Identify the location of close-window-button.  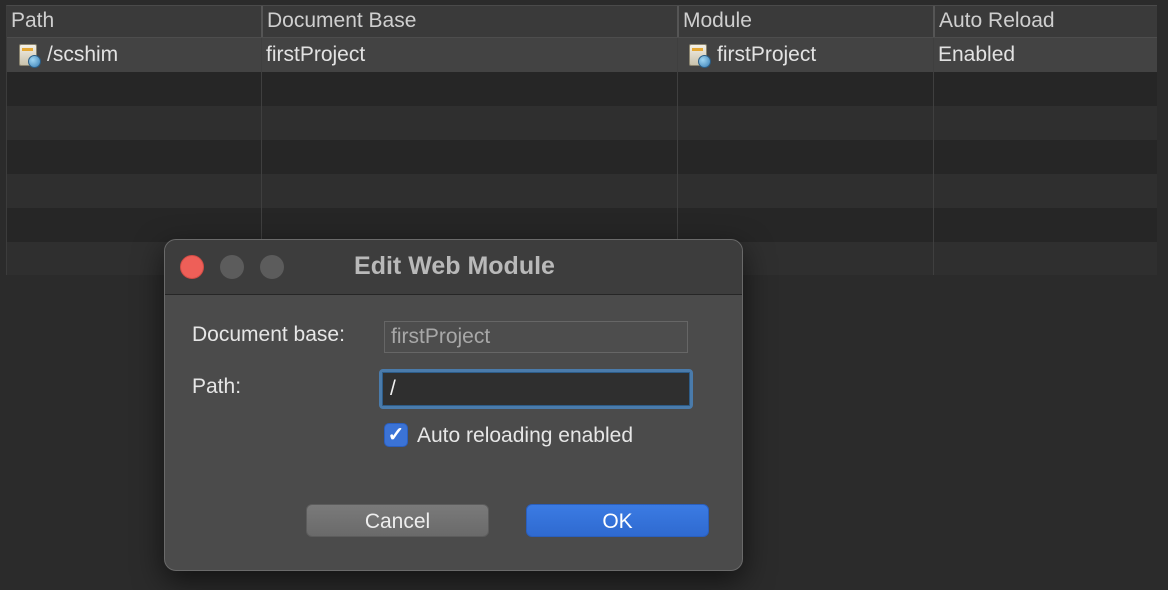
(192, 267).